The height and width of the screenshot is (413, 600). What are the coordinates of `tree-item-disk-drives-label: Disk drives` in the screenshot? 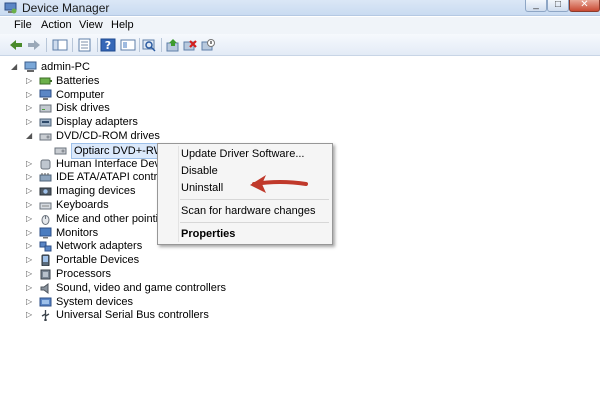 It's located at (83, 108).